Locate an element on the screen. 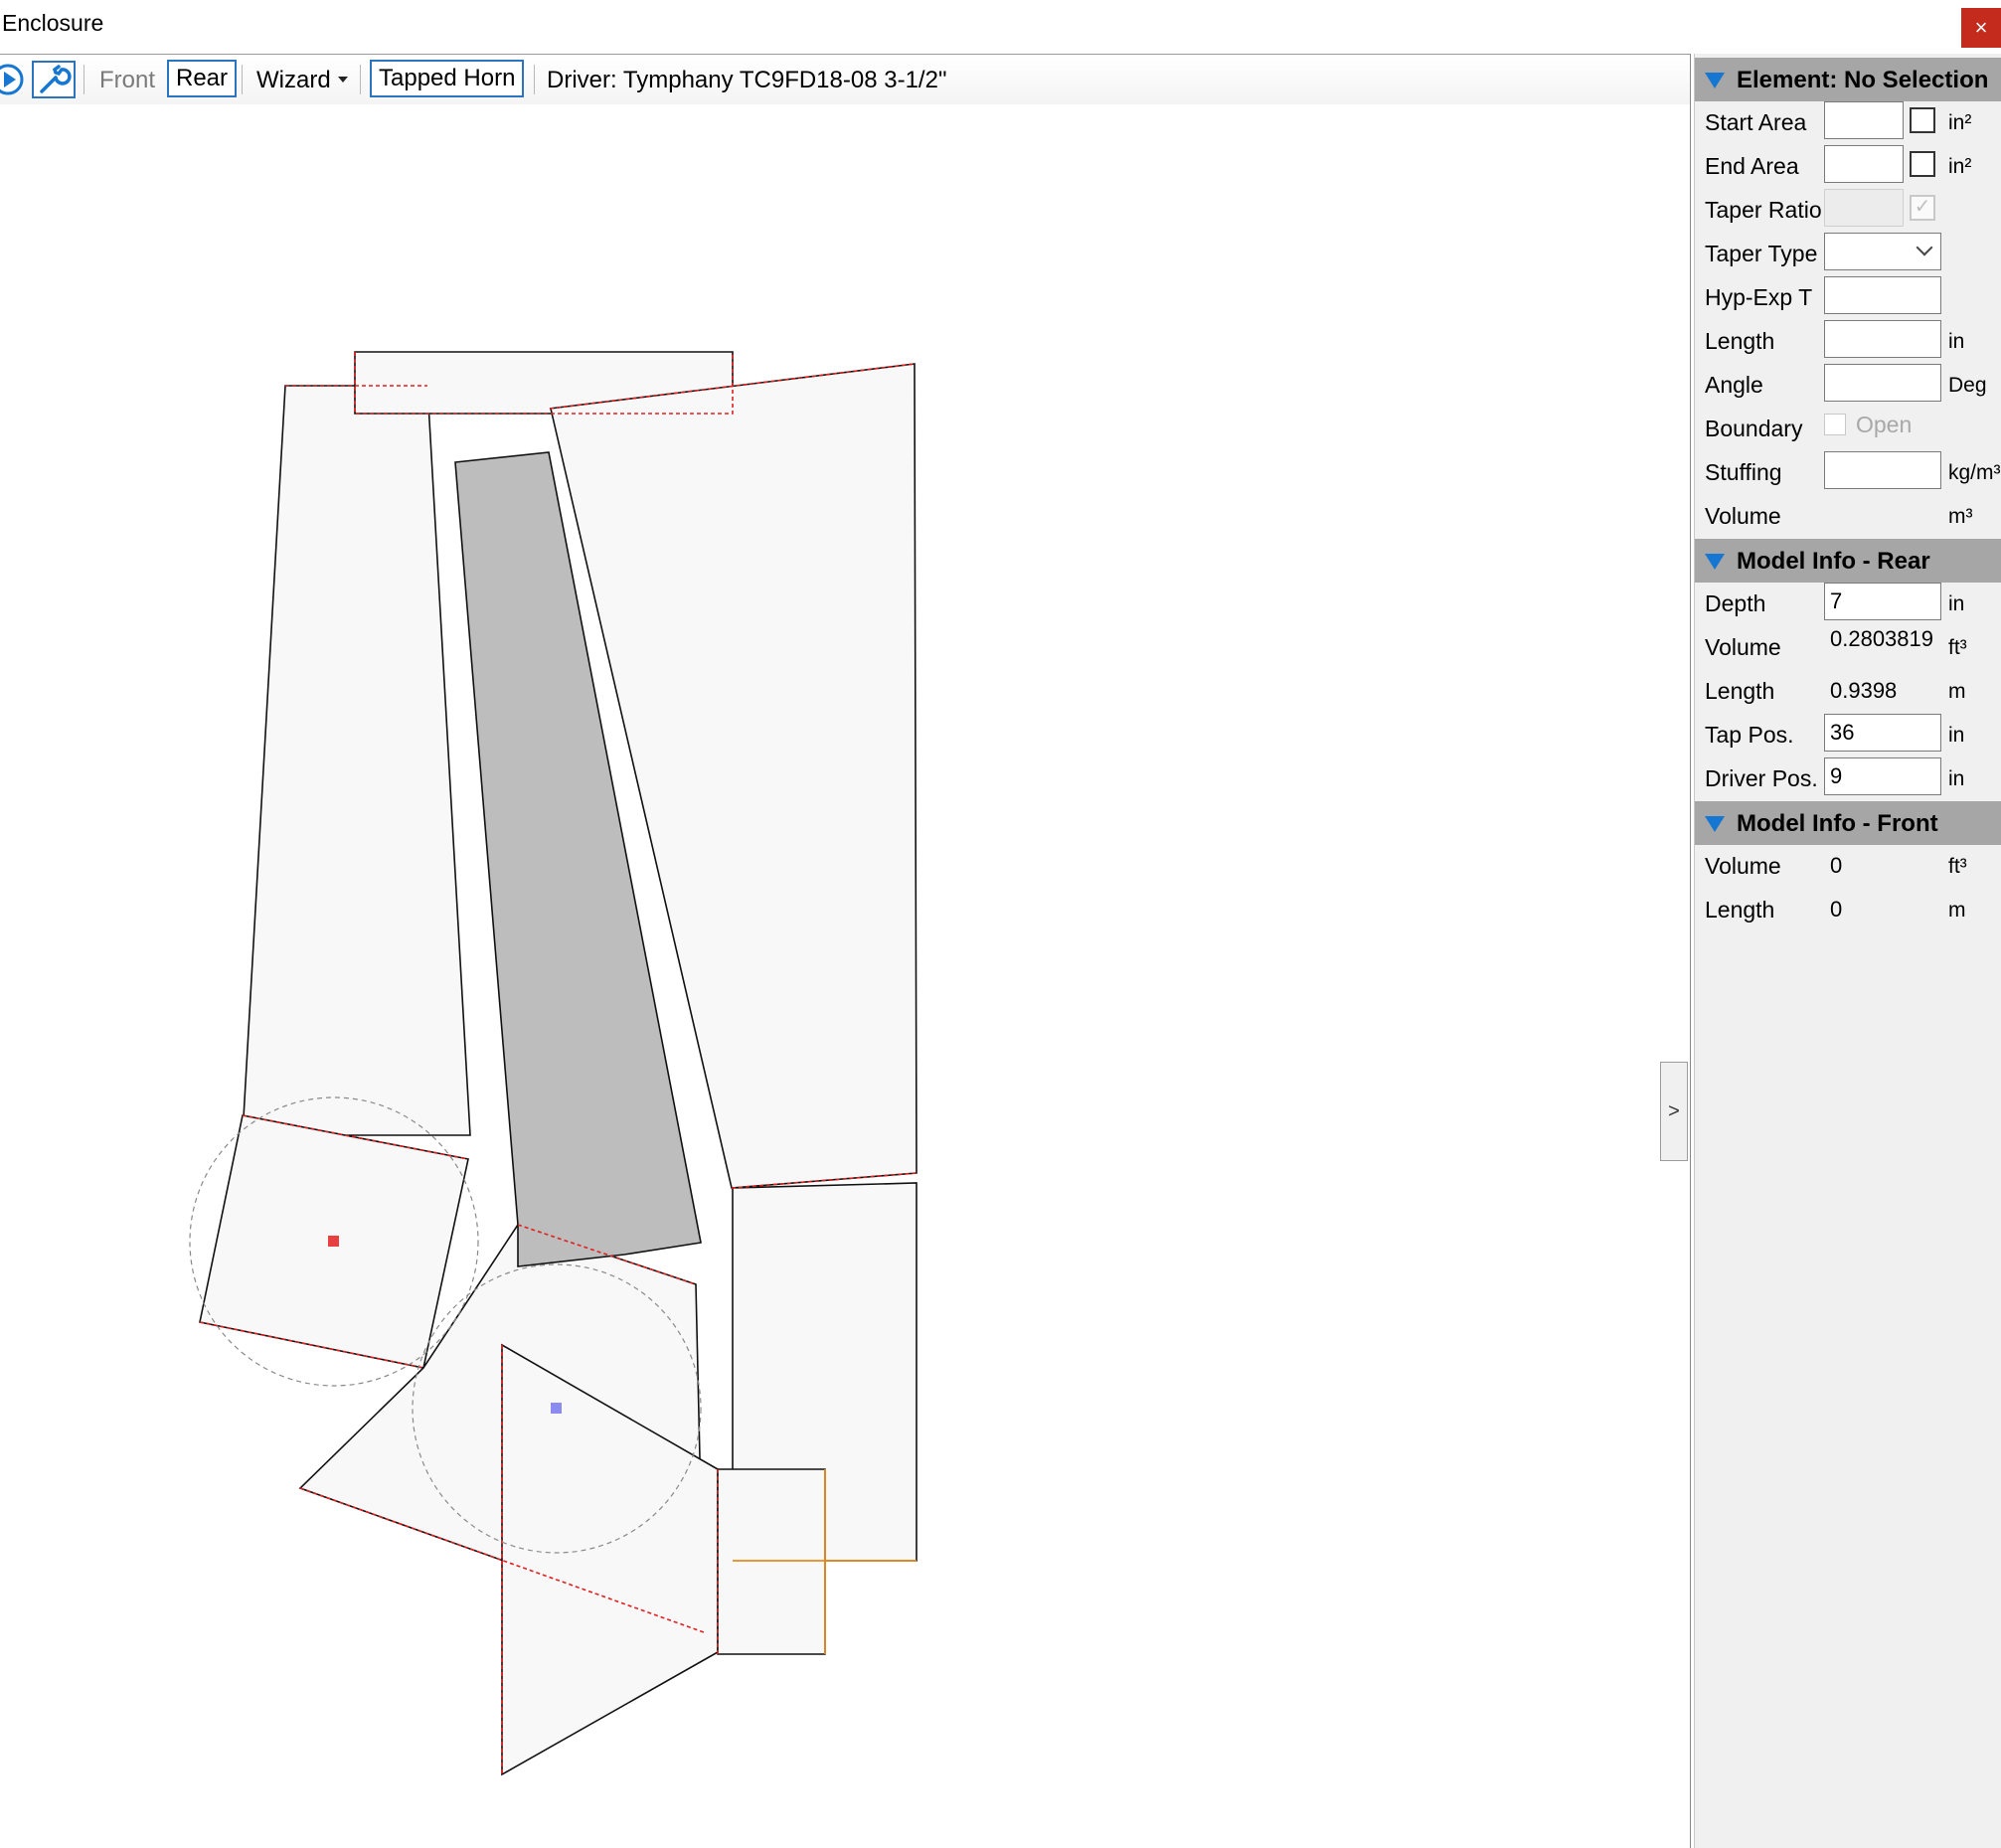  front-button: Front is located at coordinates (127, 80).